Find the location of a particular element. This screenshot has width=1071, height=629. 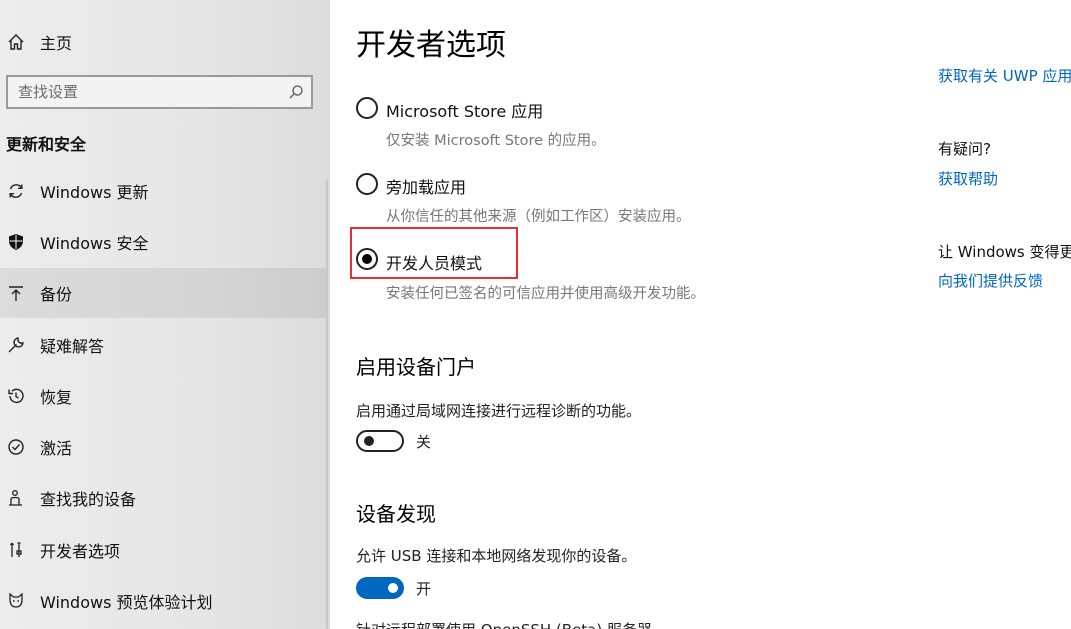

device-discovery-heading: 设备发现 is located at coordinates (396, 514).